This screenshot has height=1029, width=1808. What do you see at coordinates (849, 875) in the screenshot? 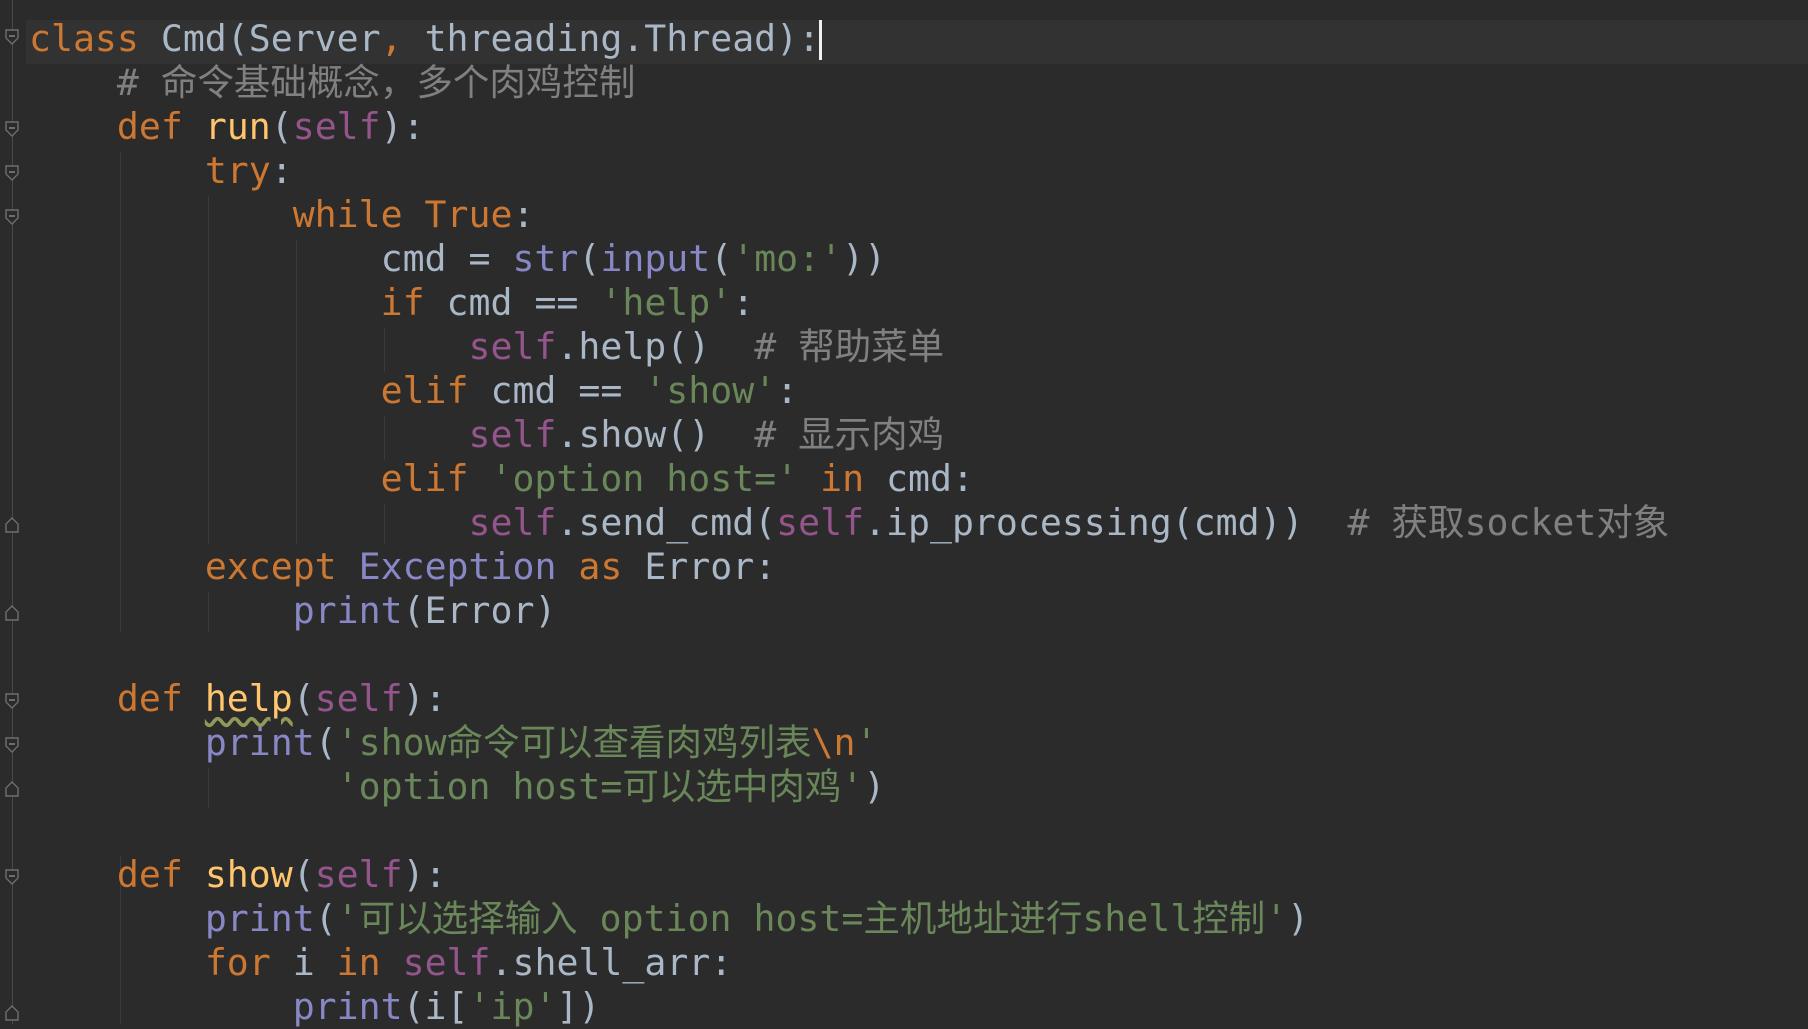
I see `code-line: def show(self):` at bounding box center [849, 875].